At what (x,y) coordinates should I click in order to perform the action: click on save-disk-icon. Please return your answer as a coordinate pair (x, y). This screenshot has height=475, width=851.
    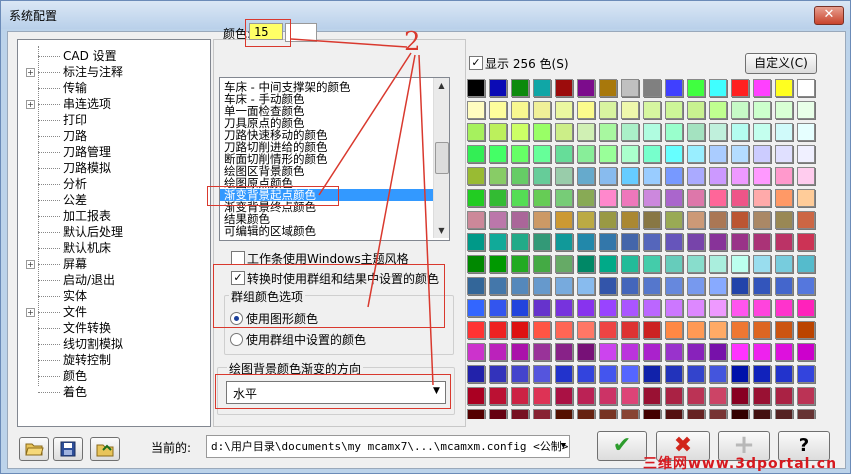
    Looking at the image, I should click on (68, 449).